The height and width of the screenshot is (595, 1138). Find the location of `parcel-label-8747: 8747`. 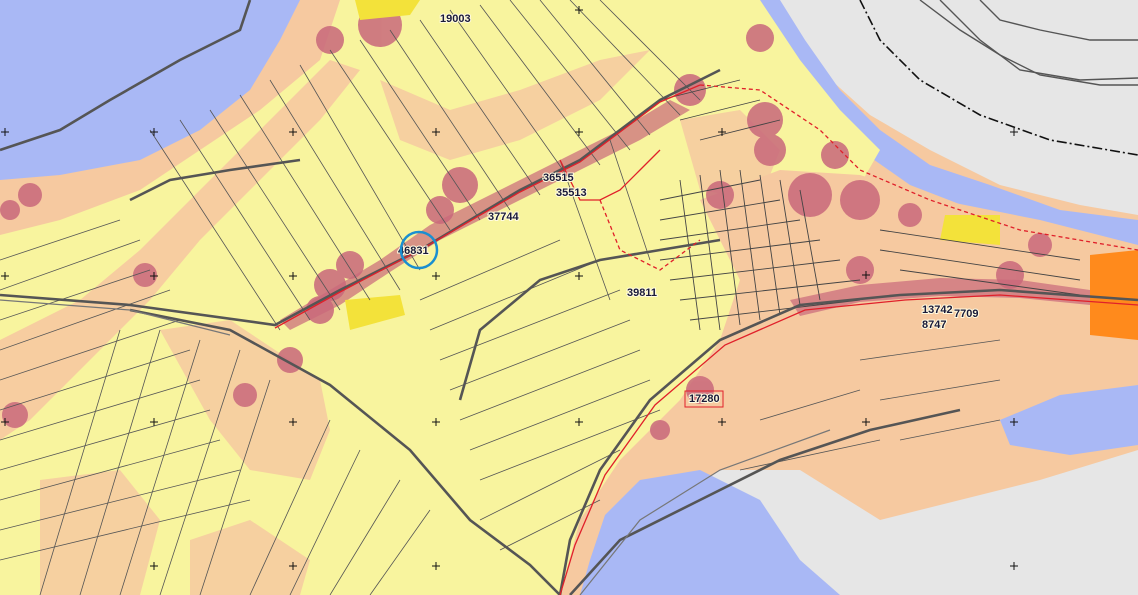

parcel-label-8747: 8747 is located at coordinates (934, 325).